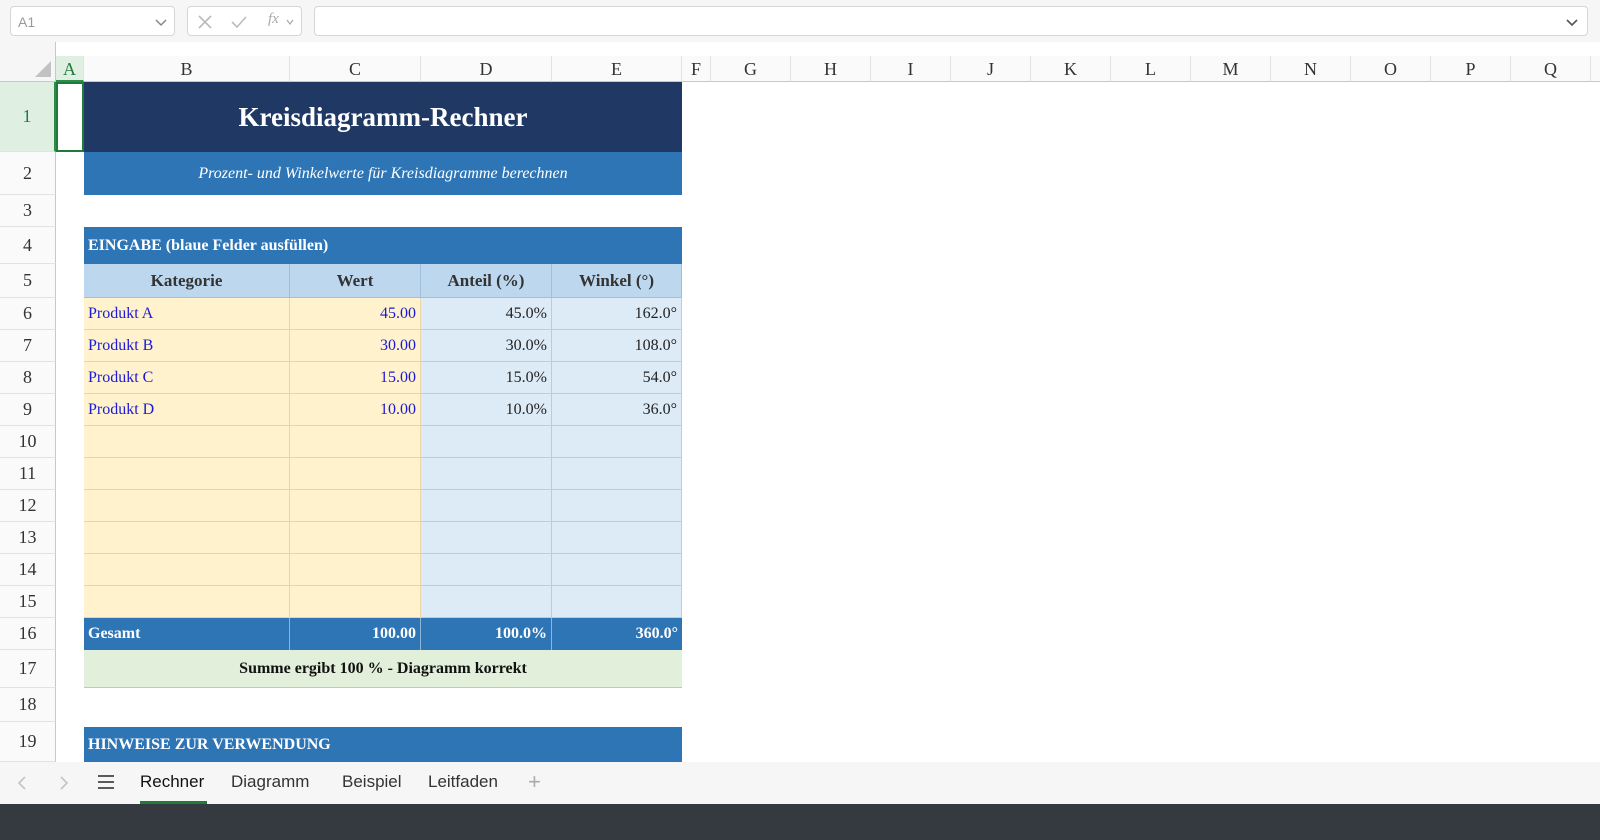 This screenshot has width=1600, height=840. Describe the element at coordinates (617, 69) in the screenshot. I see `column-header-e: E` at that location.